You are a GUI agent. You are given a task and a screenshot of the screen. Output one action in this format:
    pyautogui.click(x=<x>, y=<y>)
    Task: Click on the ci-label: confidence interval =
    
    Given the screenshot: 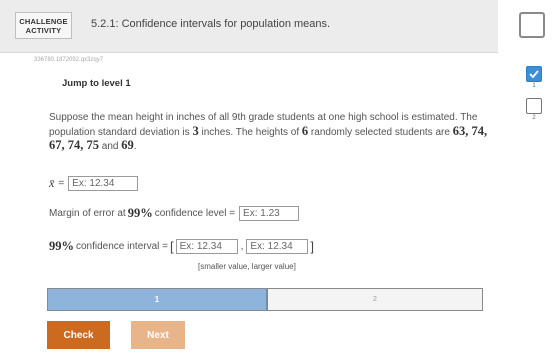 What is the action you would take?
    pyautogui.click(x=122, y=246)
    